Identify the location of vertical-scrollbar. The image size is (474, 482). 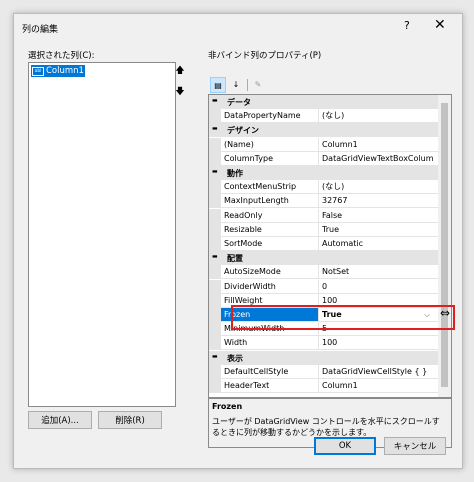
(444, 246).